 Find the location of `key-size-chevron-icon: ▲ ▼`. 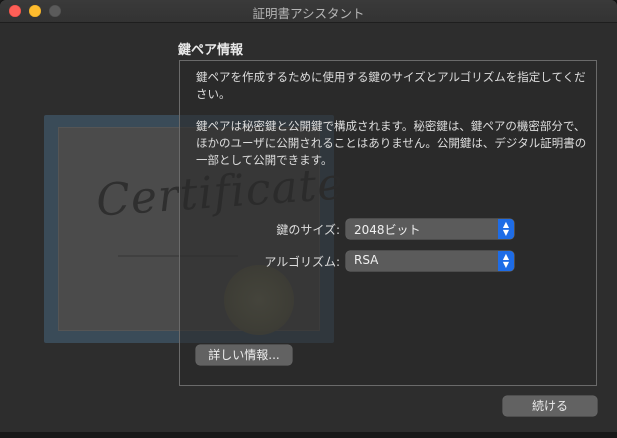

key-size-chevron-icon: ▲ ▼ is located at coordinates (506, 229).